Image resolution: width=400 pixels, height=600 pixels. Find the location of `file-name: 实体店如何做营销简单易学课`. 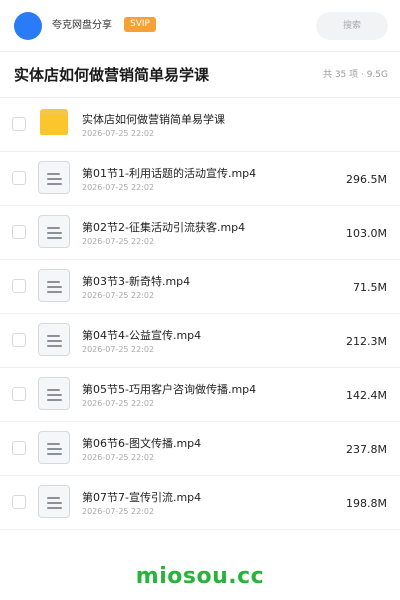

file-name: 实体店如何做营销简单易学课 is located at coordinates (153, 119).